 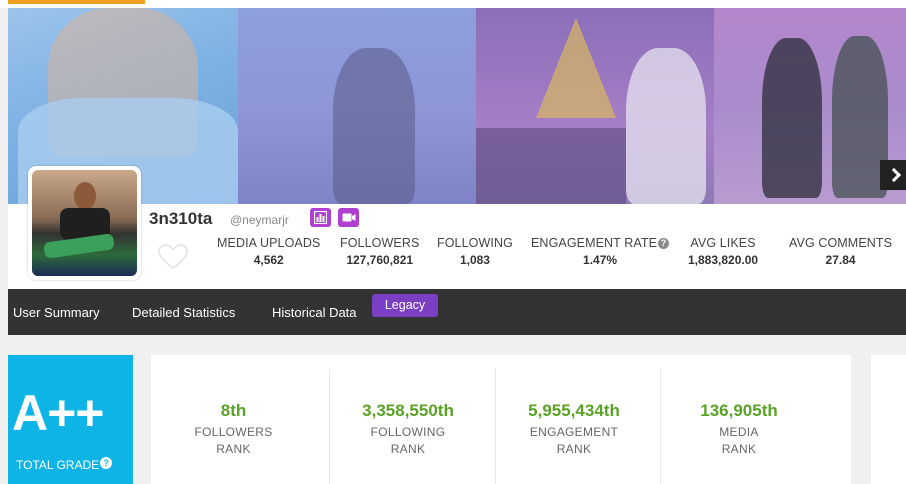 What do you see at coordinates (269, 251) in the screenshot?
I see `stat-media-uploads: MEDIA UPLOADS 4,562` at bounding box center [269, 251].